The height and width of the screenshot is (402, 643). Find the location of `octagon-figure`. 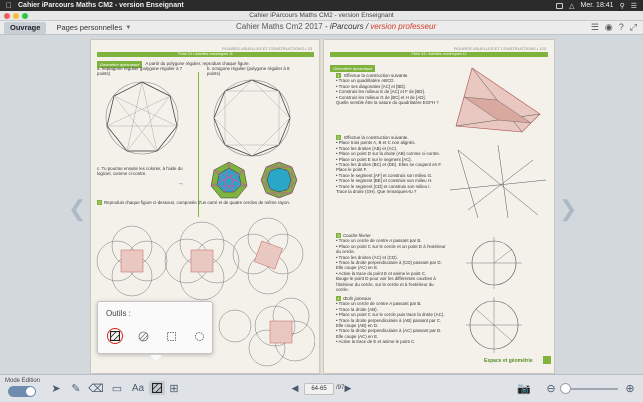

octagon-figure is located at coordinates (252, 118).